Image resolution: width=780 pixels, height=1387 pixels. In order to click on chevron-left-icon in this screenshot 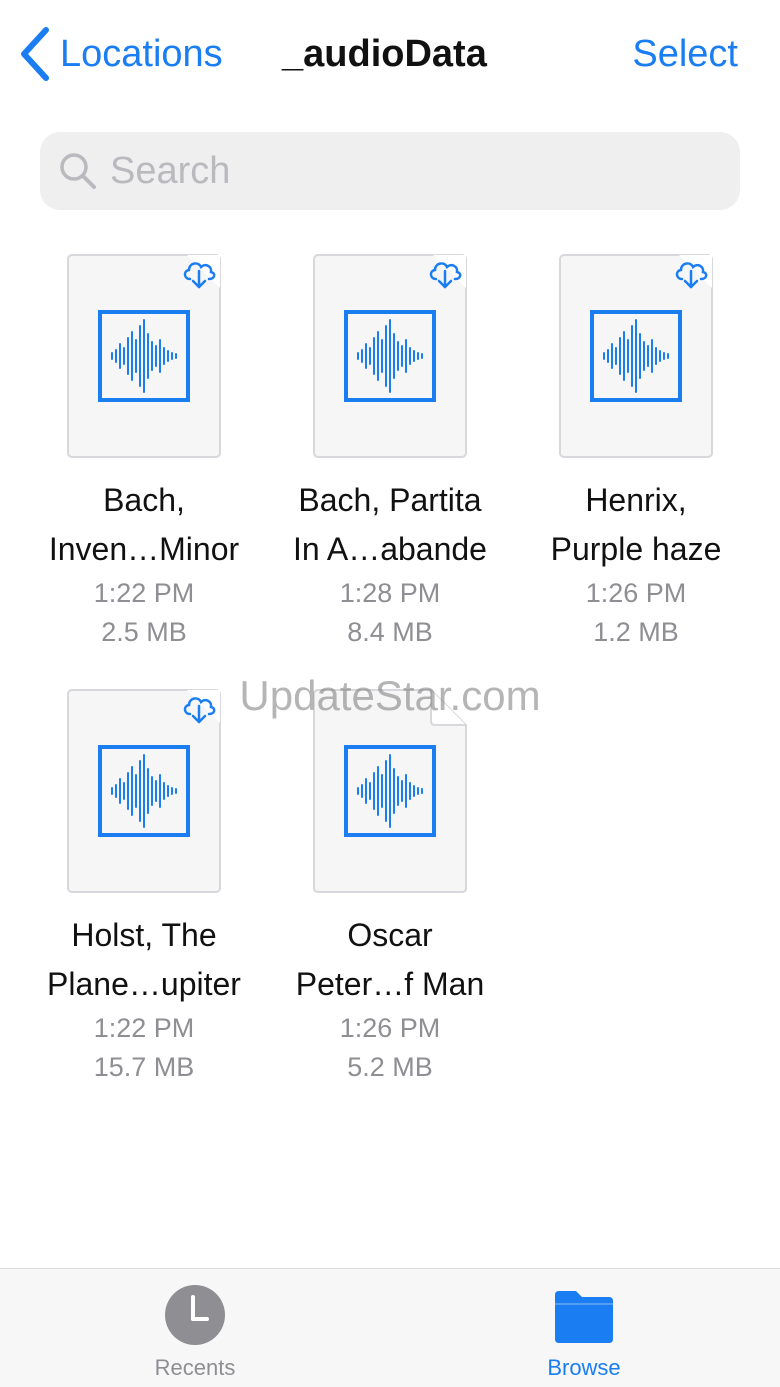, I will do `click(35, 54)`.